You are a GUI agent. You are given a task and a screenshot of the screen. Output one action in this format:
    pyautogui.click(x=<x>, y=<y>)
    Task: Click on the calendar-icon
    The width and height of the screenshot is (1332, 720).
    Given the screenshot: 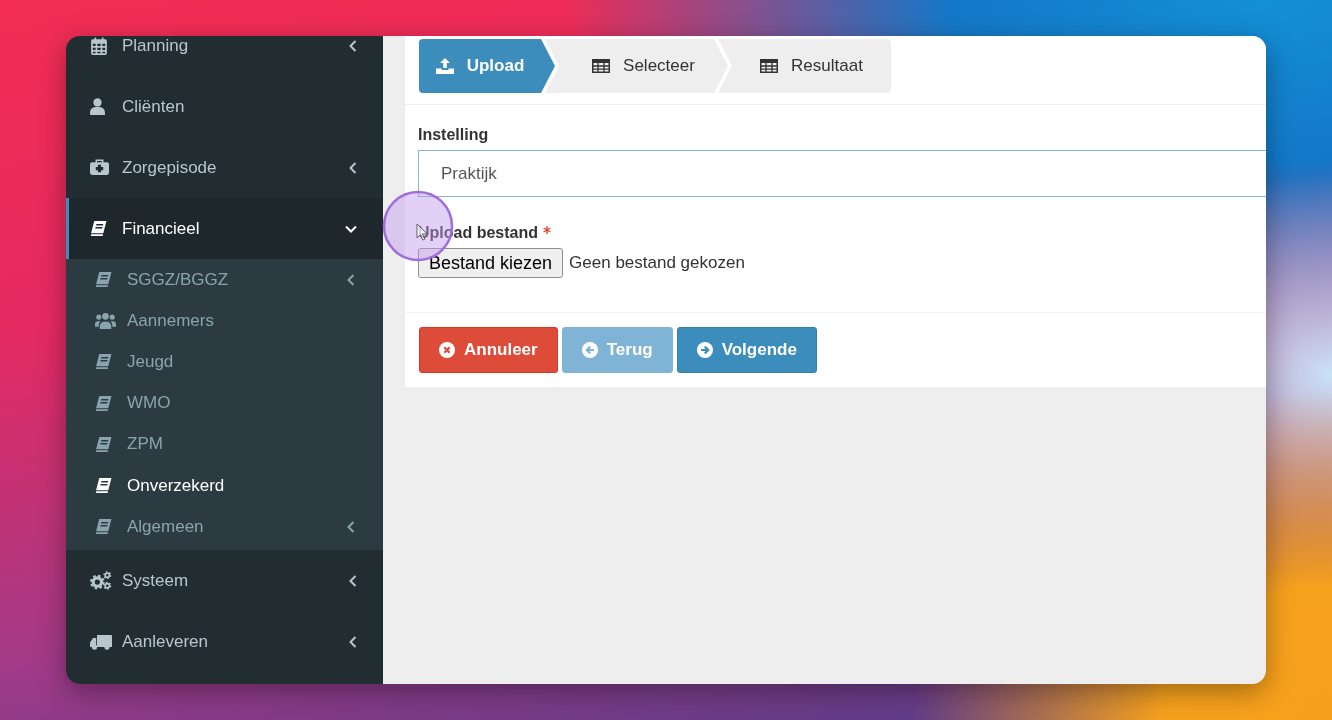 What is the action you would take?
    pyautogui.click(x=99, y=45)
    